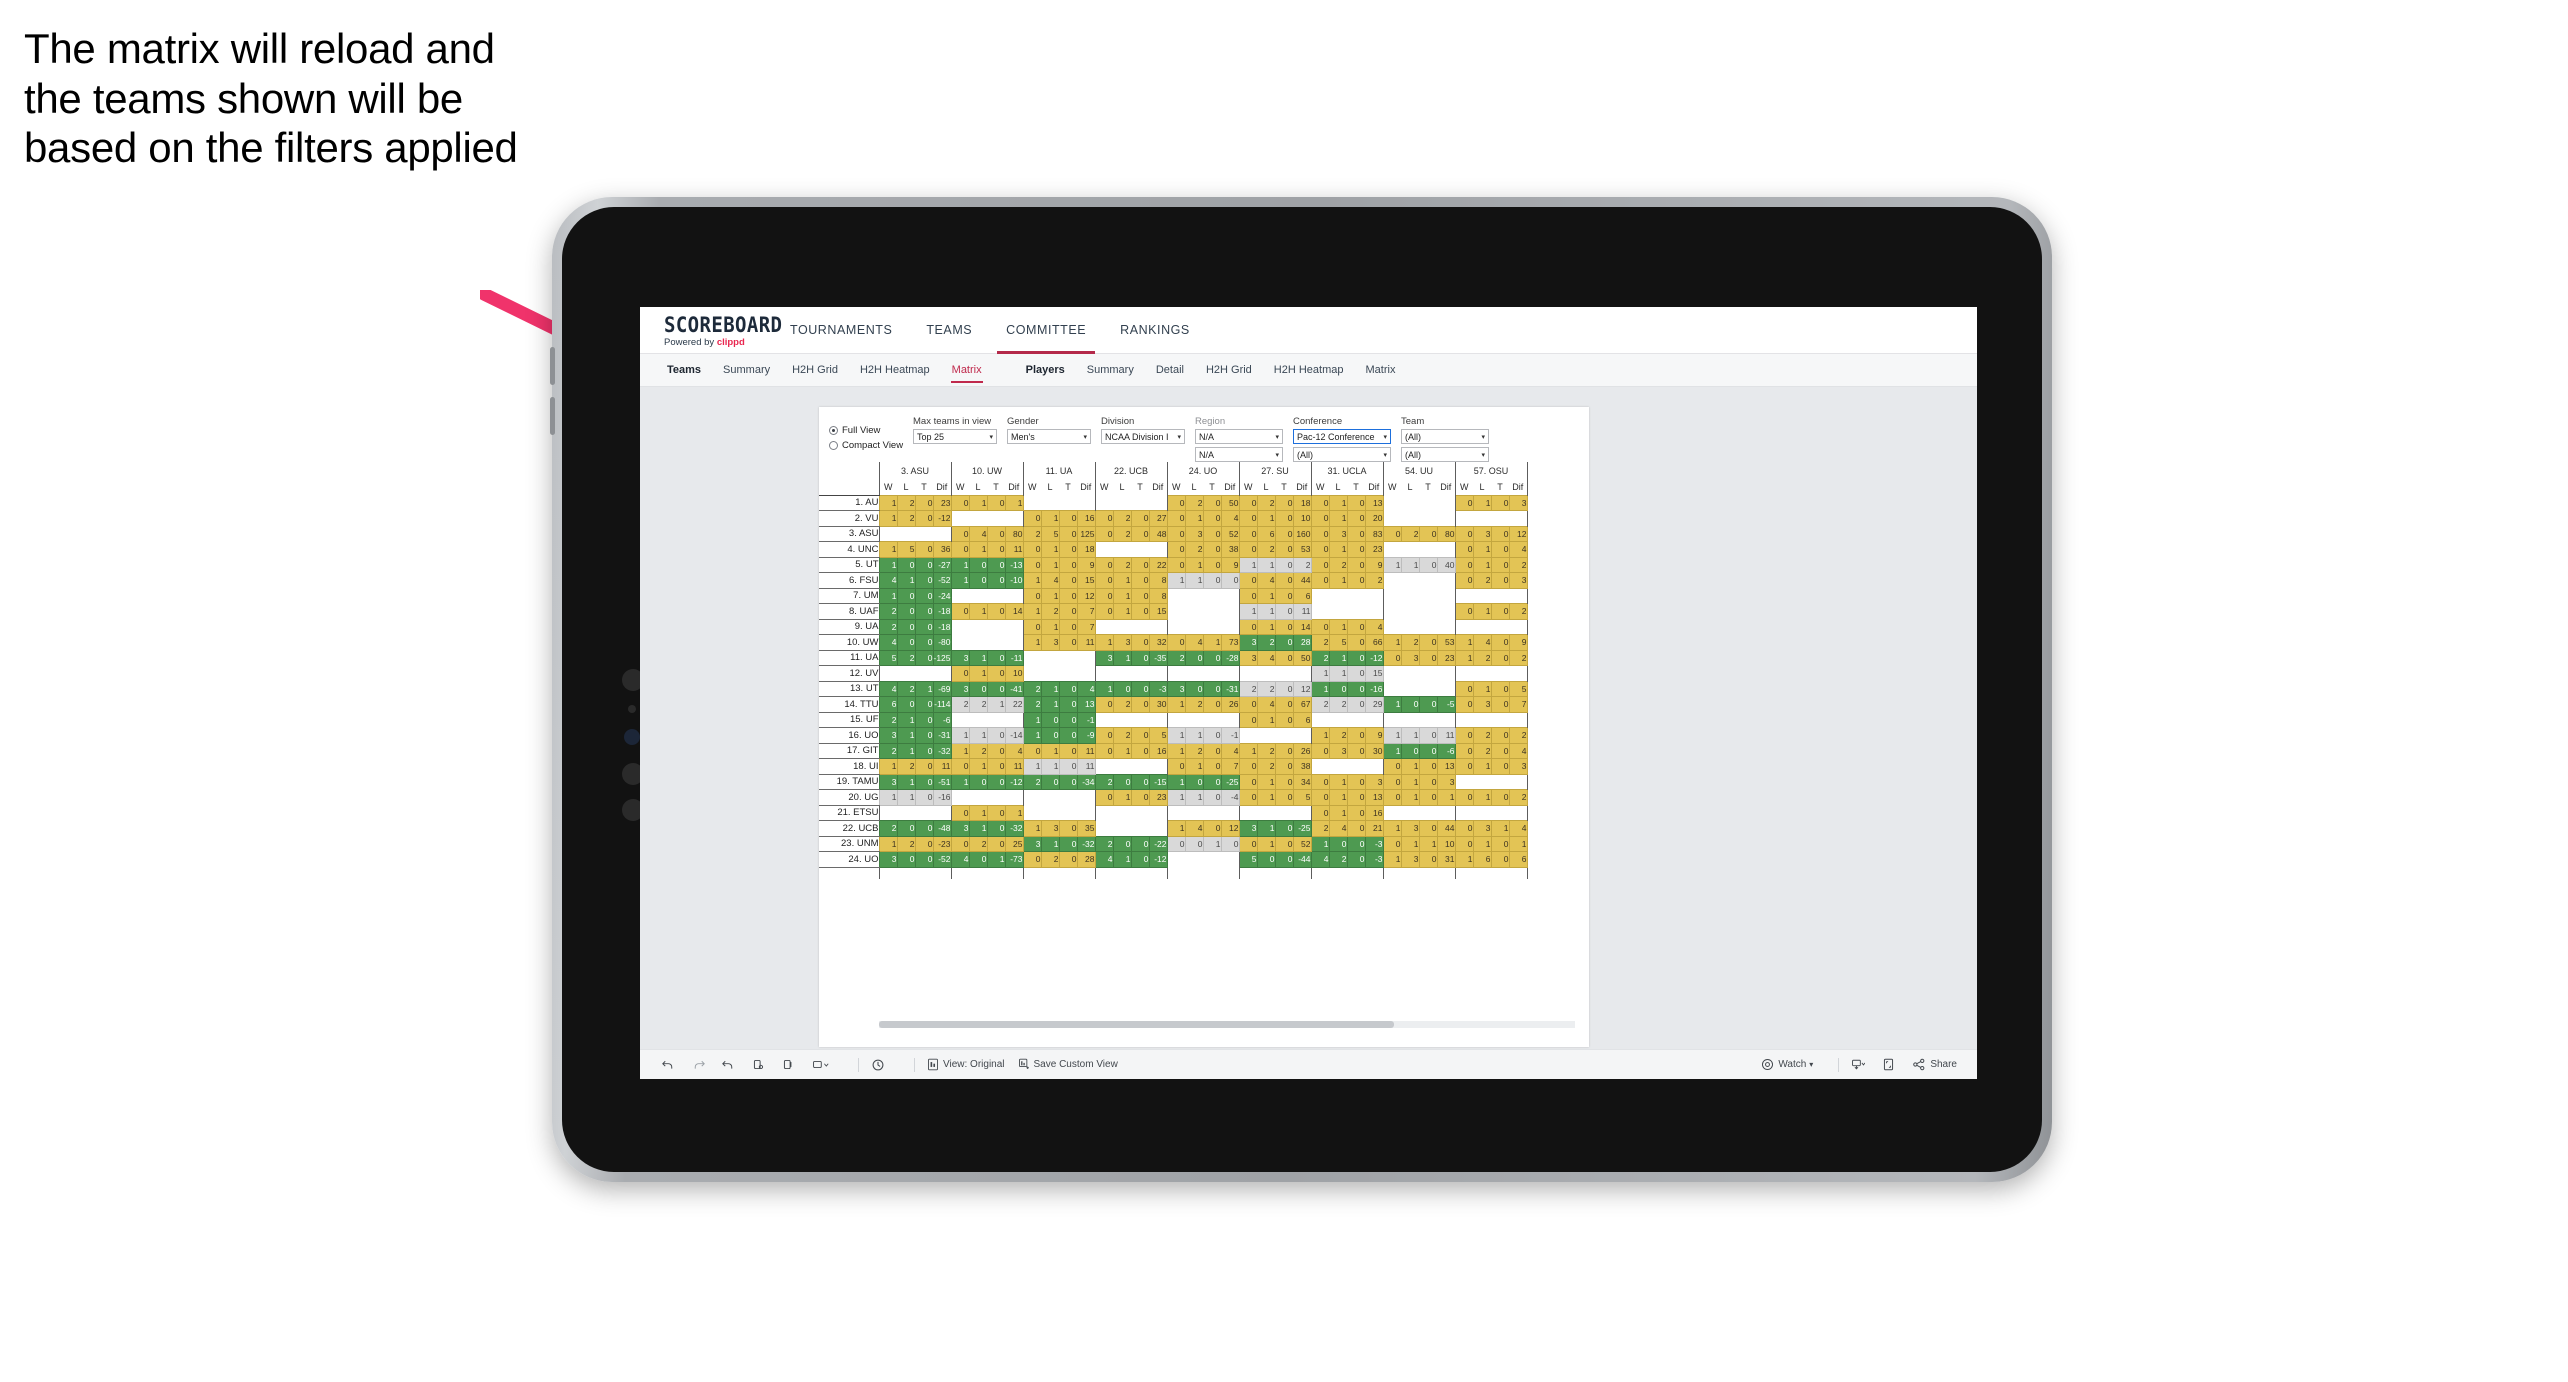 The width and height of the screenshot is (2568, 1382). Describe the element at coordinates (1374, 533) in the screenshot. I see `matrix-cell: 83` at that location.